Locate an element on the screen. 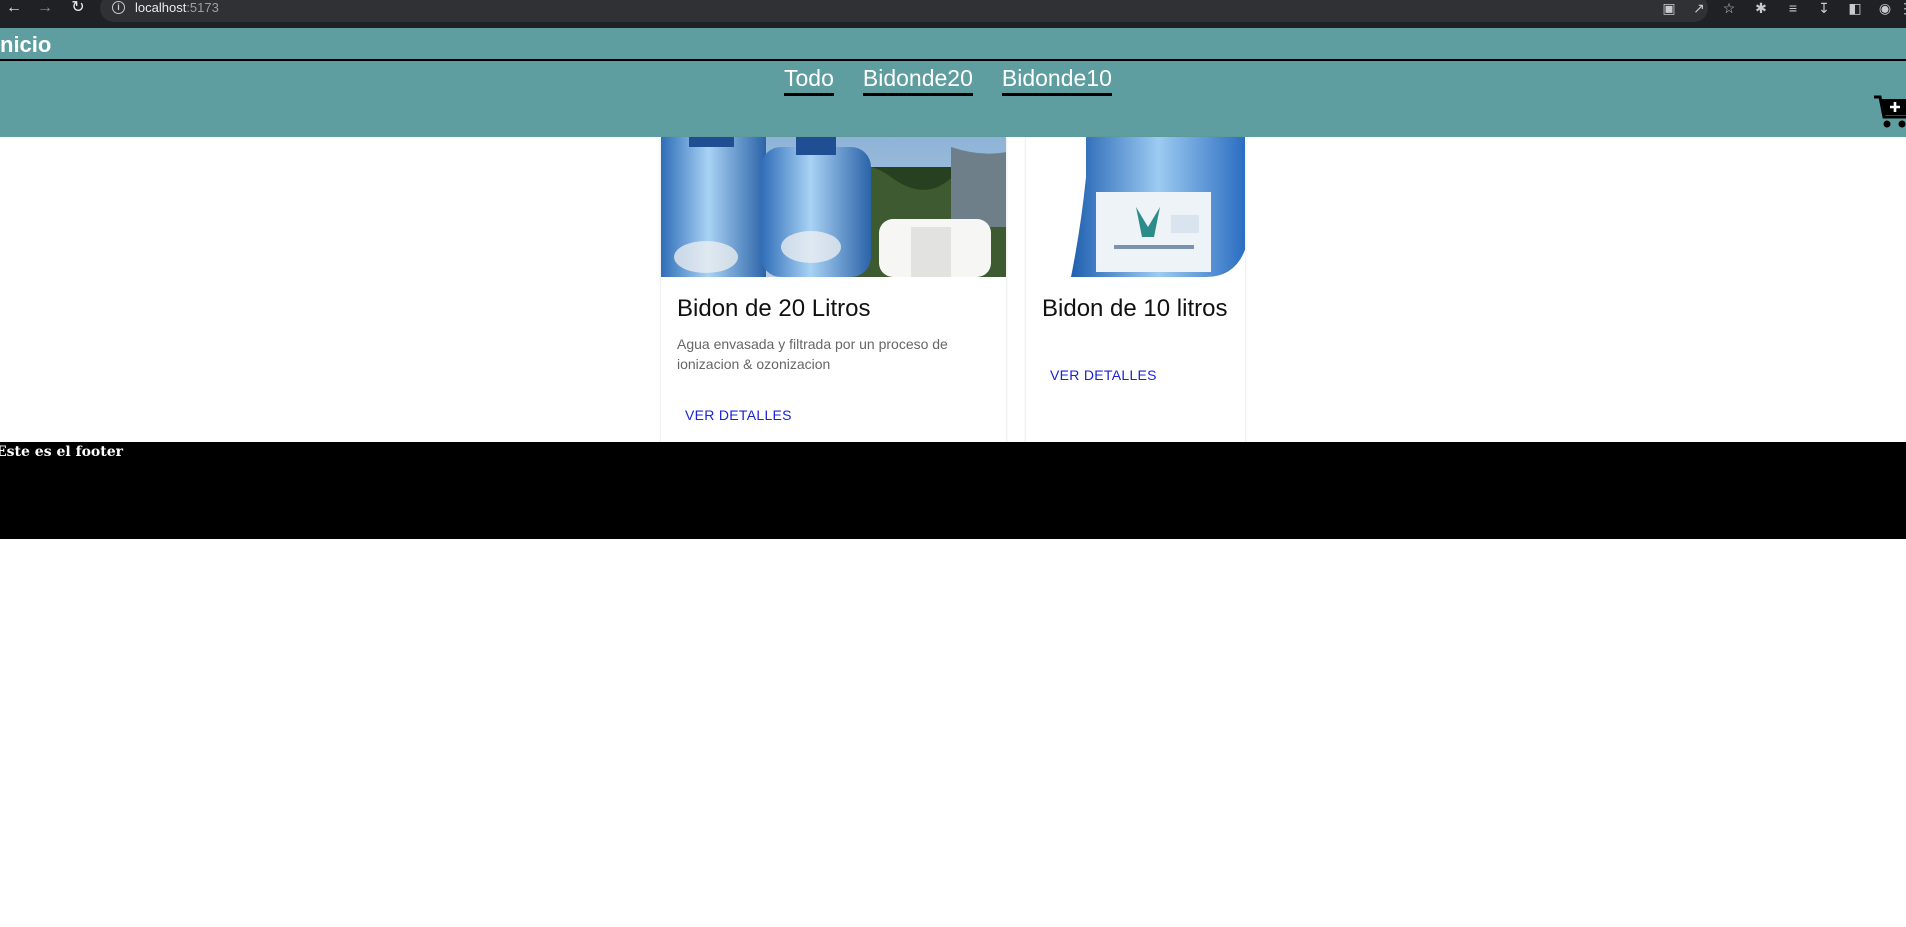 The width and height of the screenshot is (1906, 927). category-nav: Todo Bidonde20 Bidonde10 is located at coordinates (953, 99).